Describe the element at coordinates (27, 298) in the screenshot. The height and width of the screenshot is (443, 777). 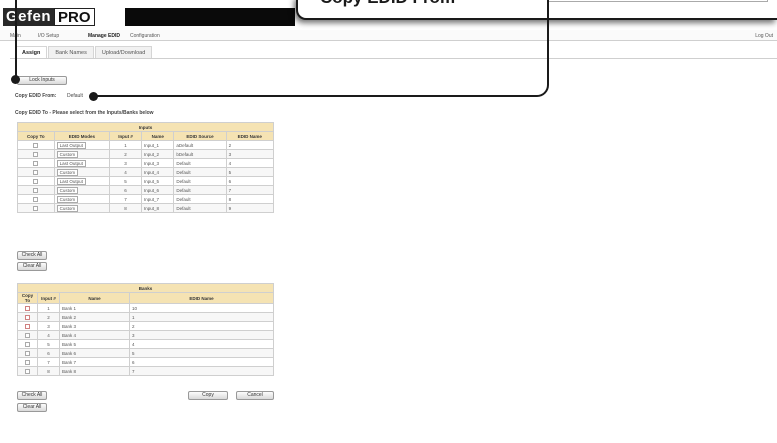
I see `banks-col-copy-to: Copy To` at that location.